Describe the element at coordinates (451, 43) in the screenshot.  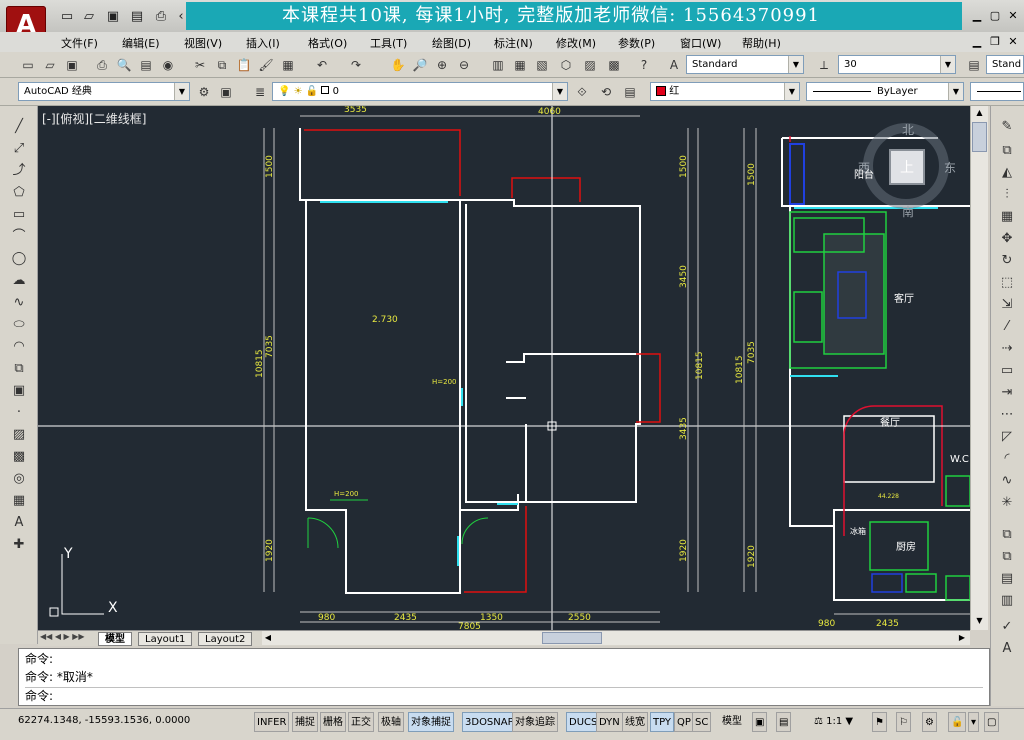
I see `menu-draw: 绘图(D)` at that location.